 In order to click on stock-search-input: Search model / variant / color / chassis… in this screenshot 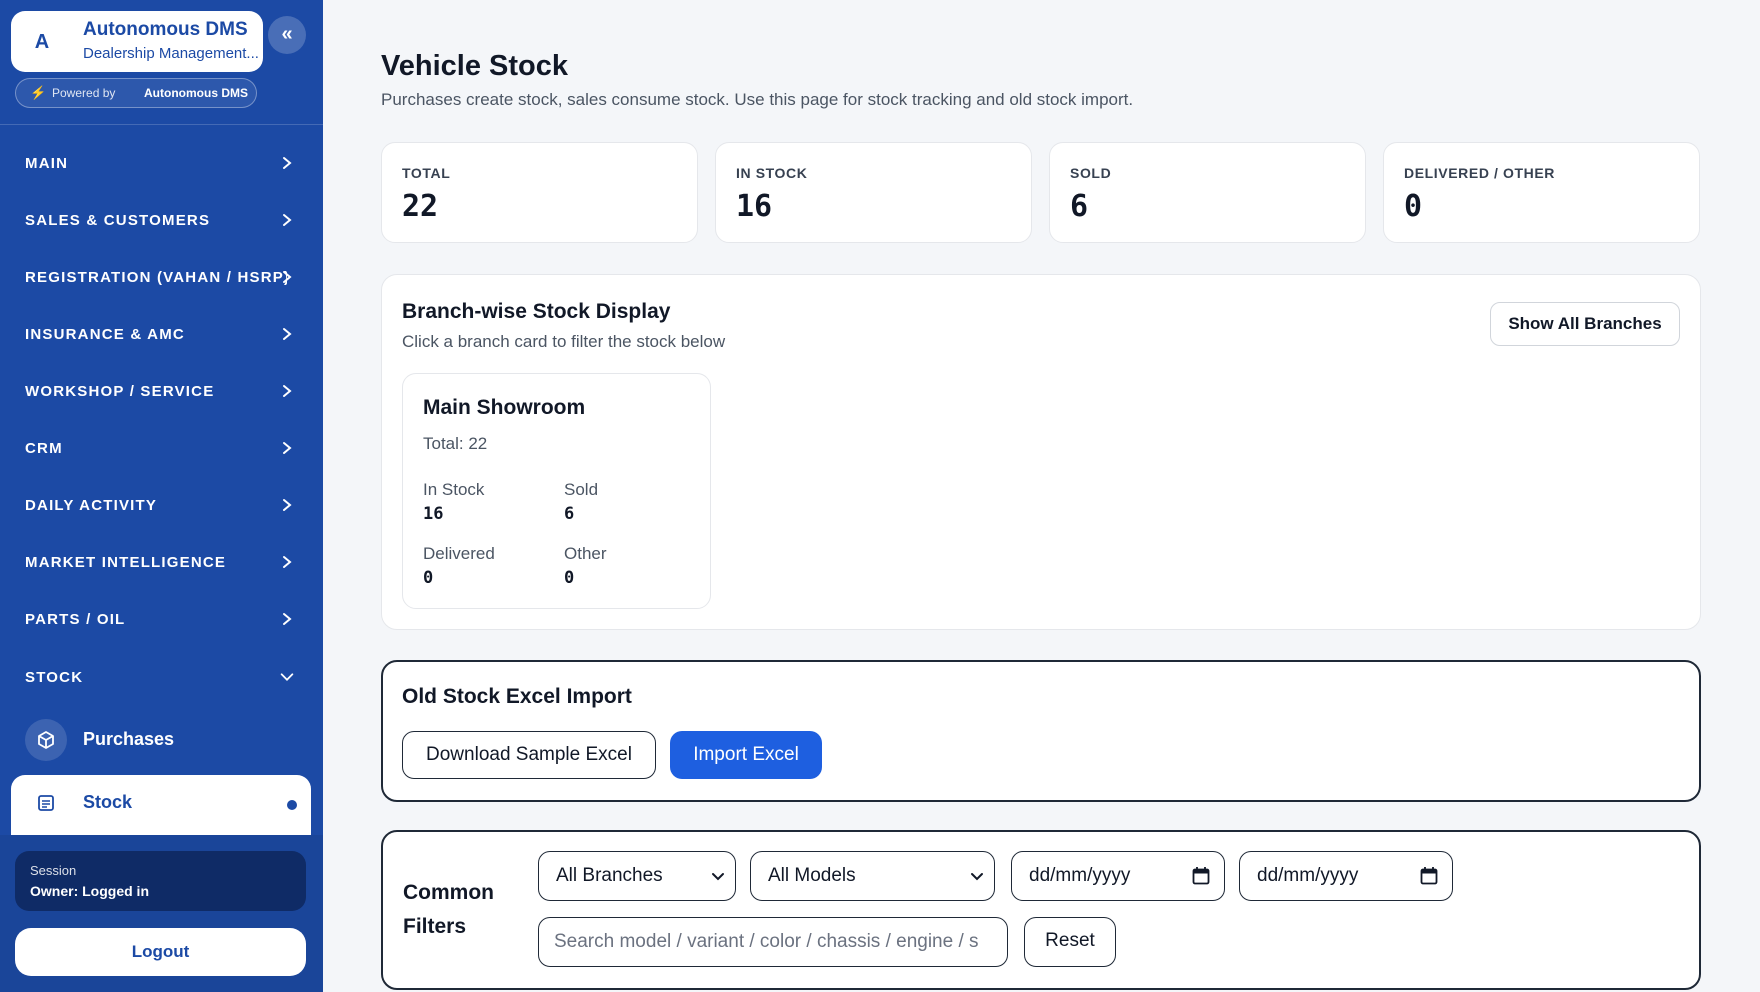, I will do `click(773, 942)`.